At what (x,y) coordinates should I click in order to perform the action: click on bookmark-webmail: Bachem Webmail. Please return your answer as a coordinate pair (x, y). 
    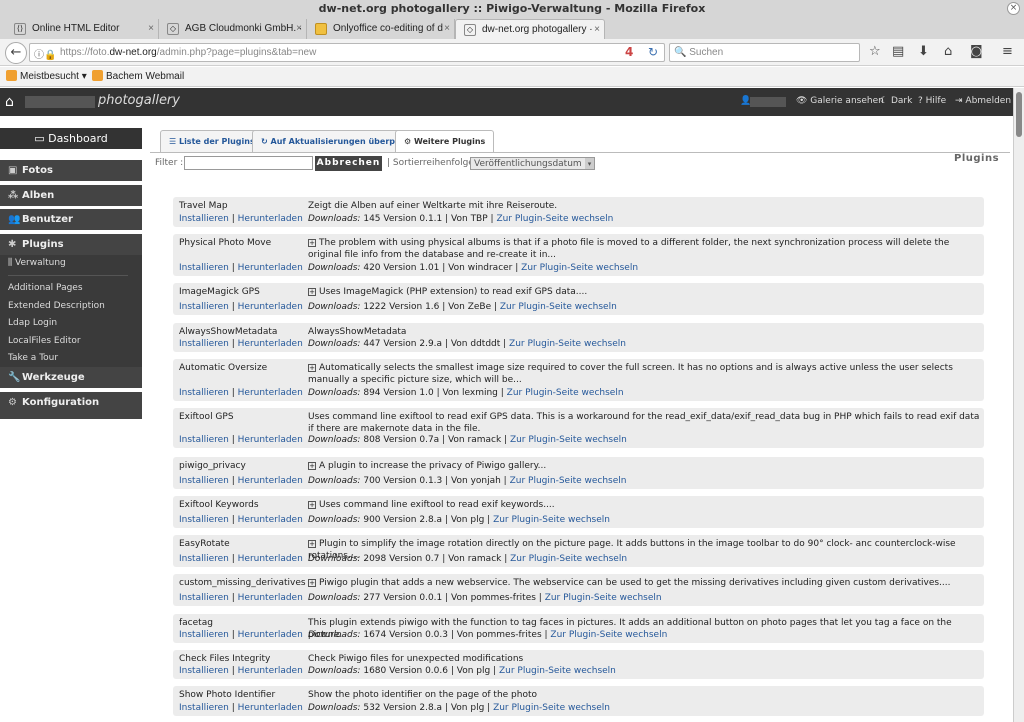
    Looking at the image, I should click on (138, 76).